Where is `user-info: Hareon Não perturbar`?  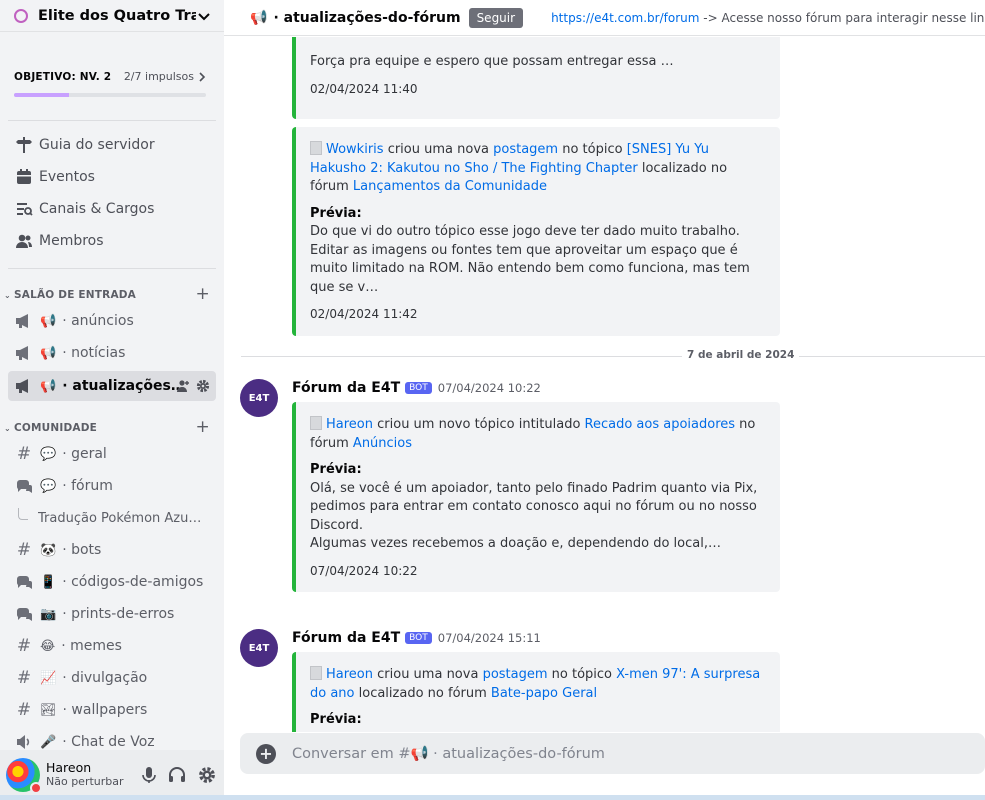
user-info: Hareon Não perturbar is located at coordinates (94, 774).